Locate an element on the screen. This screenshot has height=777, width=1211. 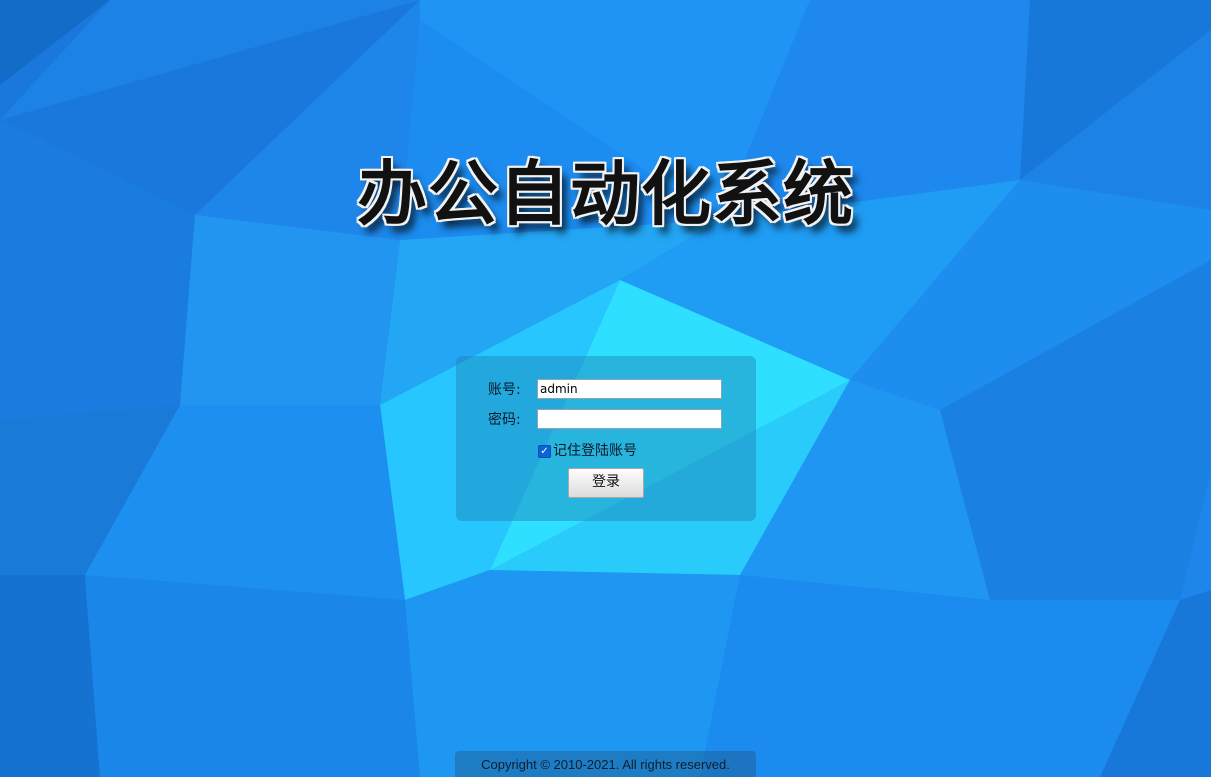
remember-label: 记住登陆账号 is located at coordinates (595, 451).